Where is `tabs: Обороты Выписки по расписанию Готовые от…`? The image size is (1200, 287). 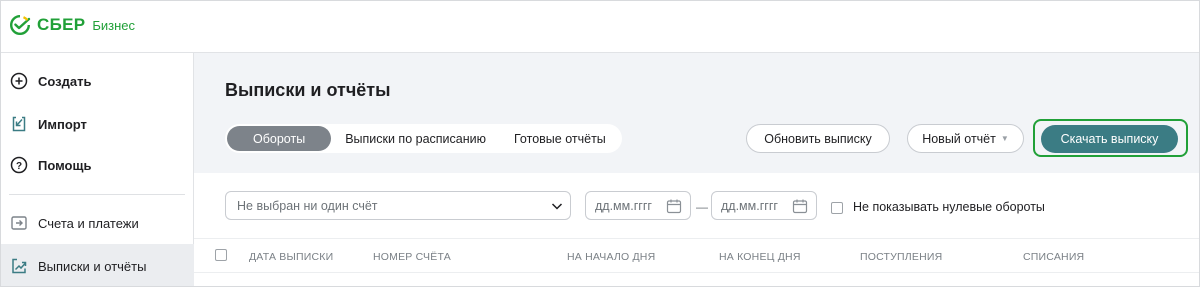
tabs: Обороты Выписки по расписанию Готовые от… is located at coordinates (423, 138).